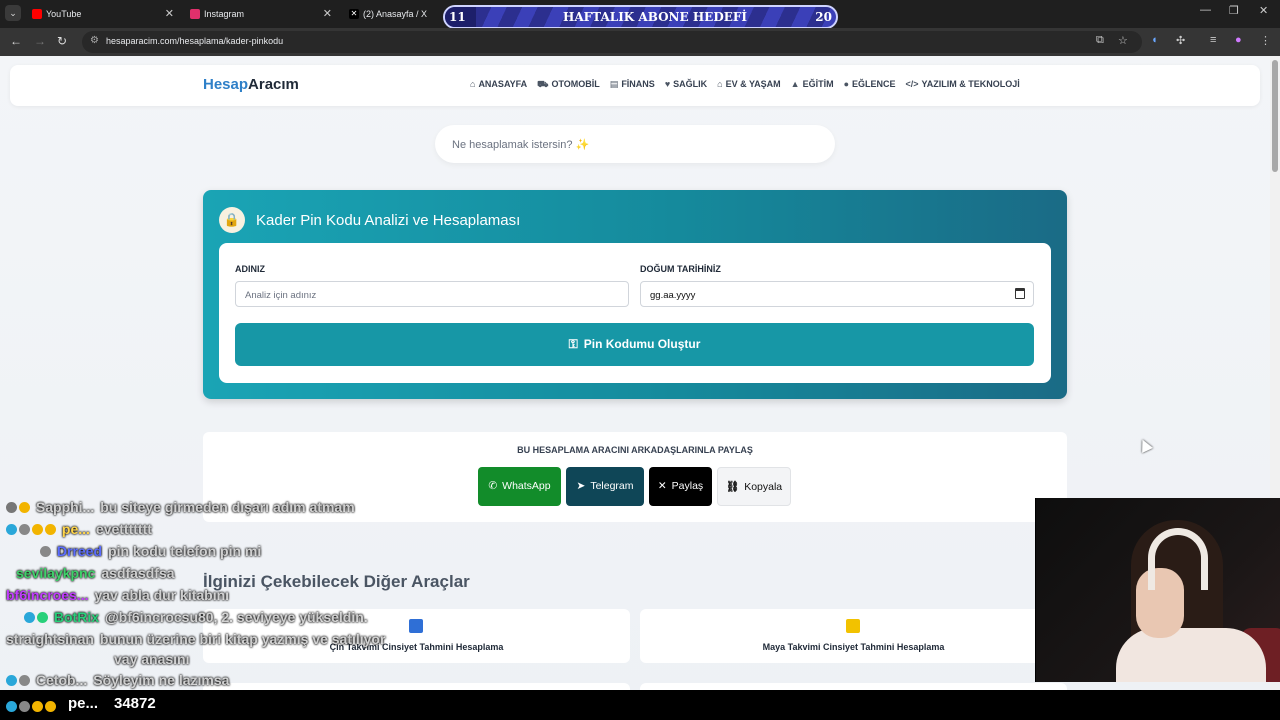 The height and width of the screenshot is (720, 1280). Describe the element at coordinates (634, 344) in the screenshot. I see `generate-pin-button: ⚿ Pin Kodumu Oluştur` at that location.